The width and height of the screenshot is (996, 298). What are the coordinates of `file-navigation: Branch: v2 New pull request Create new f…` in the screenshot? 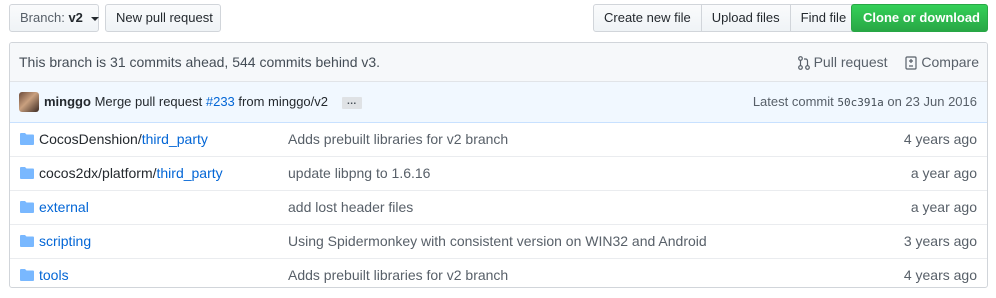 It's located at (498, 18).